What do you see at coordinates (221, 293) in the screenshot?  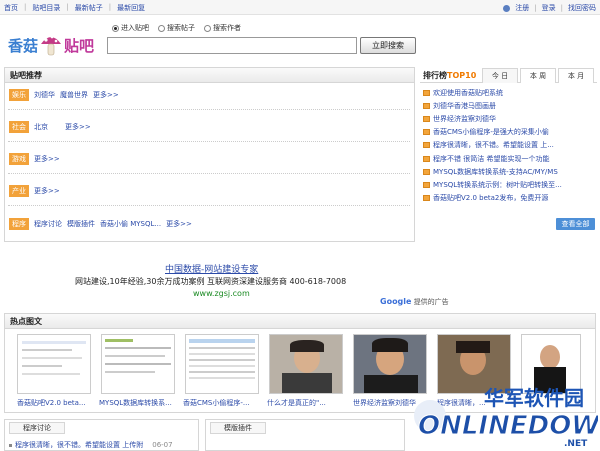 I see `ad-url-link: www.zgsj.com` at bounding box center [221, 293].